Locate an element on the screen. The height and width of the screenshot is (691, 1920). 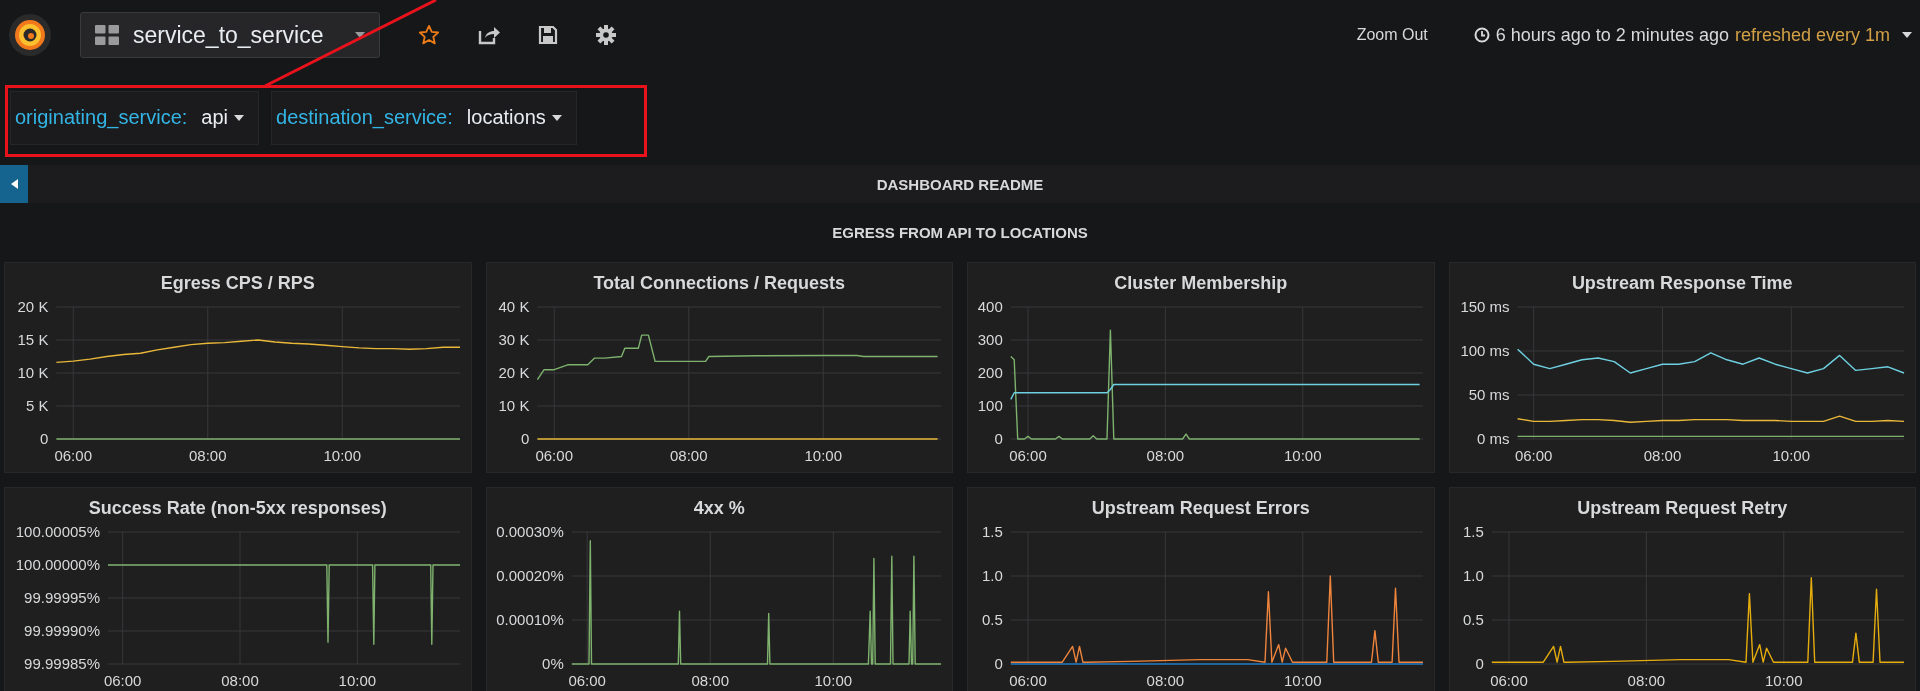
variable-dropdown: locations is located at coordinates (514, 117).